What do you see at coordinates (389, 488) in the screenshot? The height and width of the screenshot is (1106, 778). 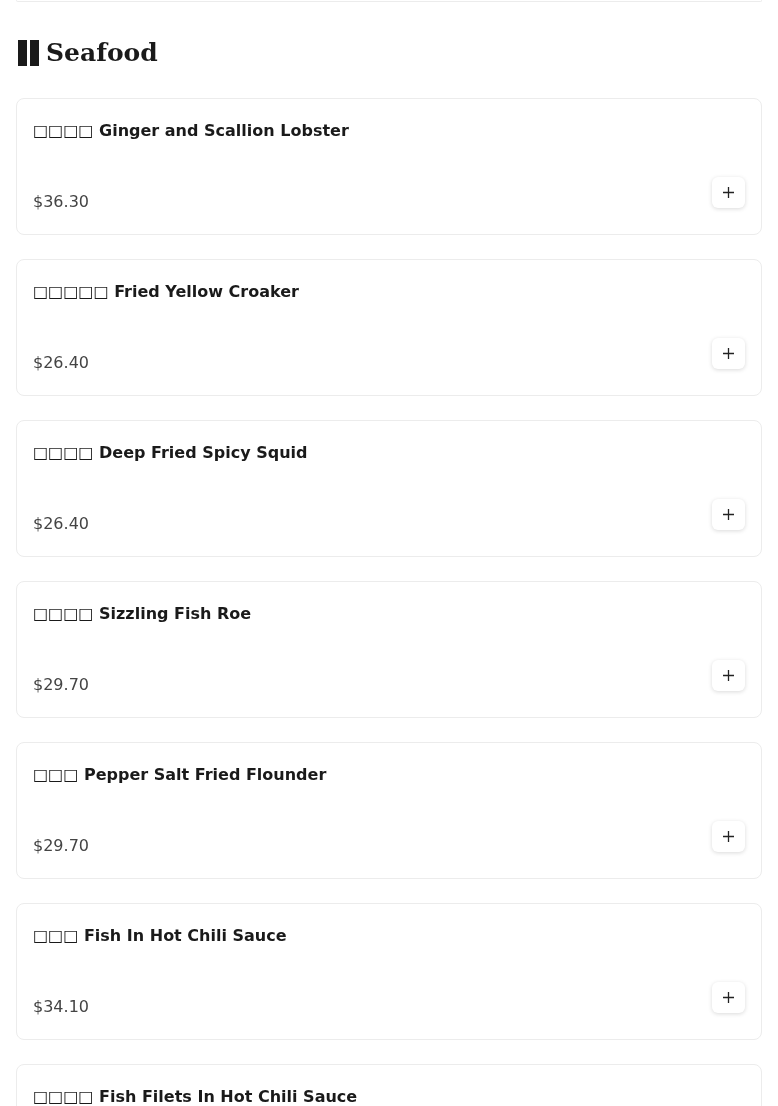 I see `menu-item-card: □□□□ Deep Fried Spicy Squid $26.40` at bounding box center [389, 488].